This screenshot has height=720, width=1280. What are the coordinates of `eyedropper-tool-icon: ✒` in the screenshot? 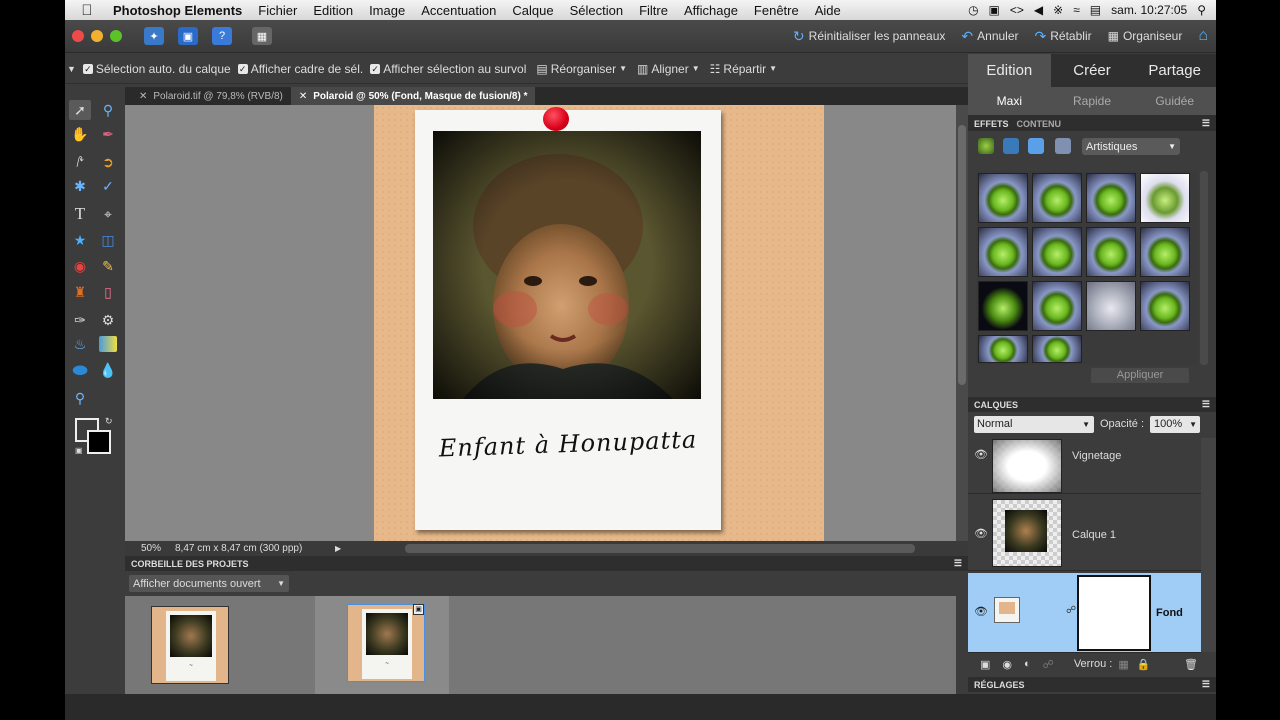 It's located at (108, 134).